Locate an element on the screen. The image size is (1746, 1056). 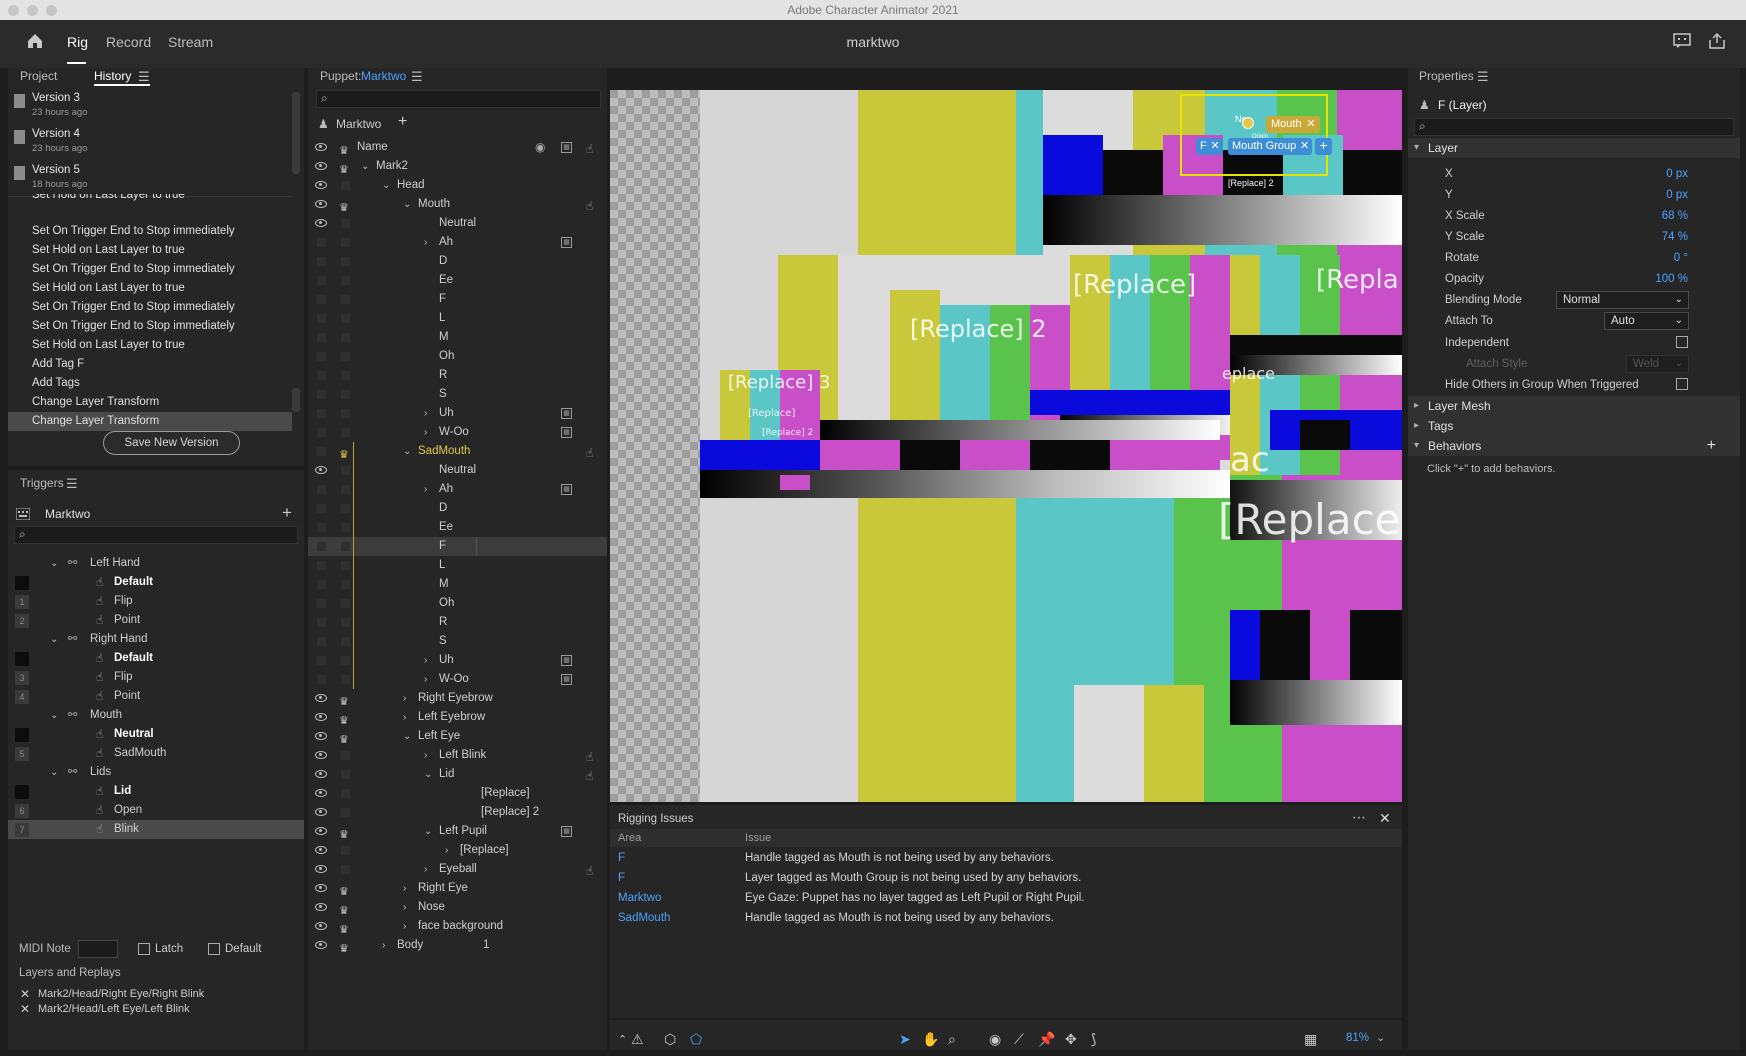
more-options-icon: ⋯ is located at coordinates (1359, 817).